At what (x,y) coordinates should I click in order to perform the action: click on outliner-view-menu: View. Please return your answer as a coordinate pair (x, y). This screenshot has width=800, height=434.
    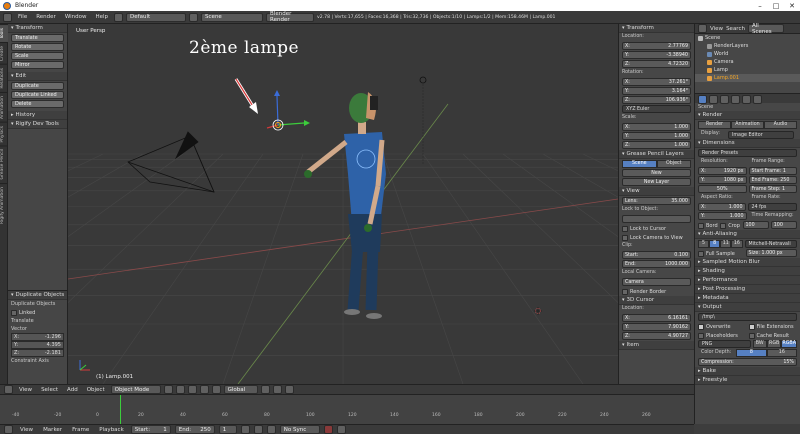
    Looking at the image, I should click on (716, 29).